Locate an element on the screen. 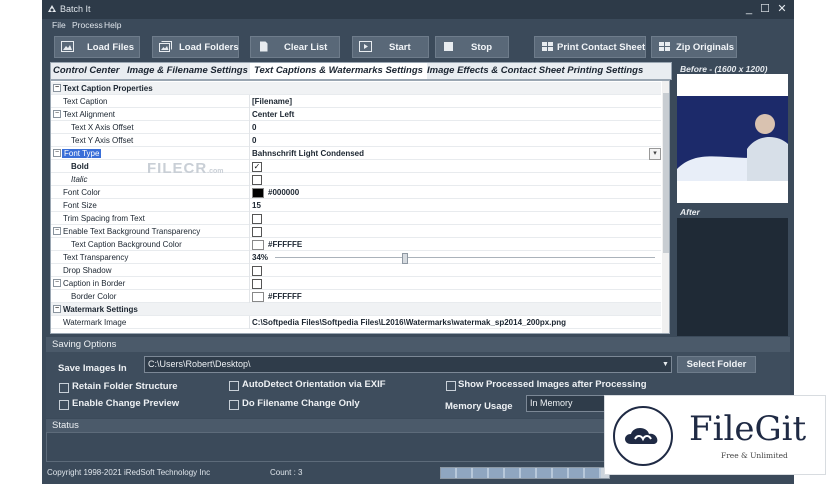 Image resolution: width=836 pixels, height=484 pixels. close-button: ✕ is located at coordinates (782, 9).